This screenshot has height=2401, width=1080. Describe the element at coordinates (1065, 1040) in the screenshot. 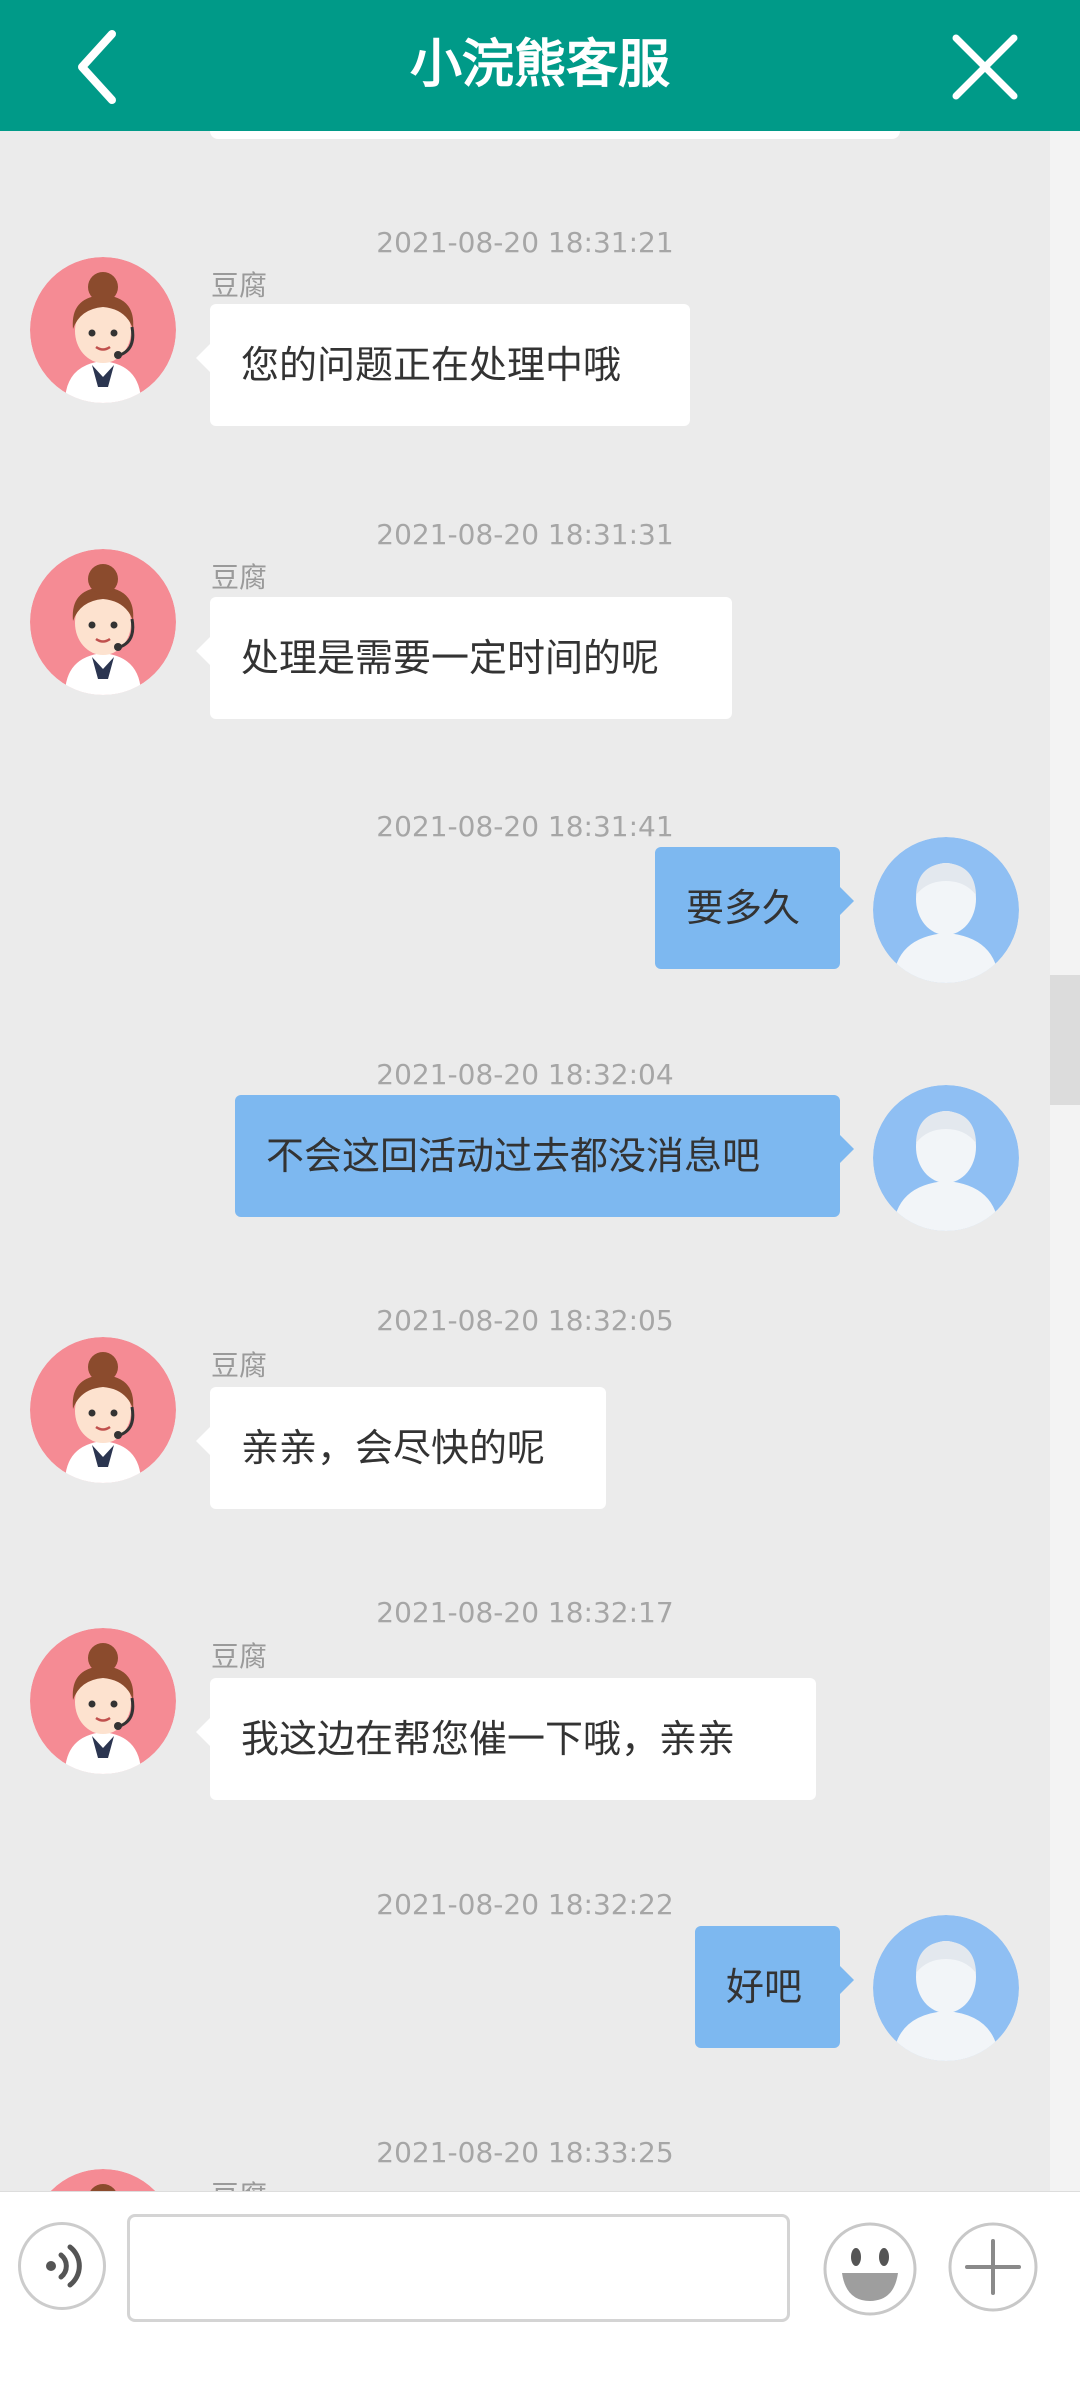

I see `scrollbar-thumb` at that location.